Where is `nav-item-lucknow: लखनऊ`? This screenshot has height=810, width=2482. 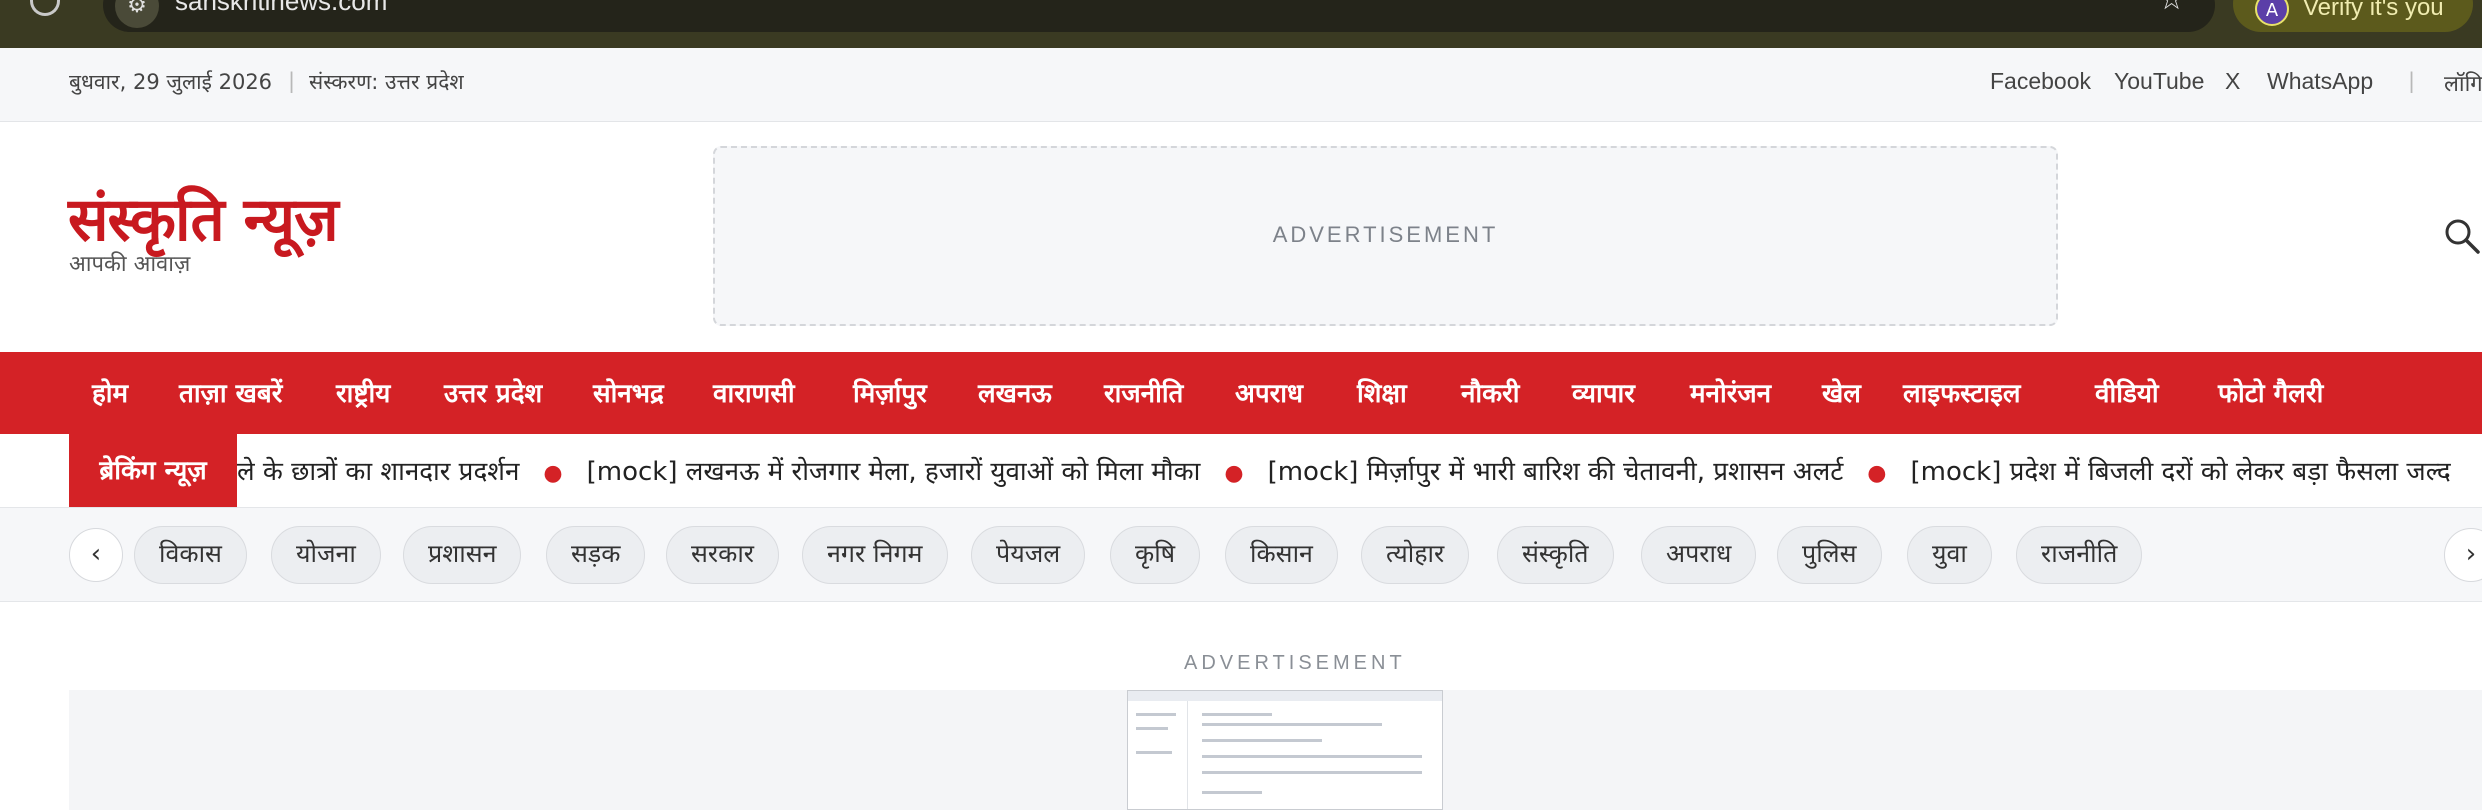 nav-item-lucknow: लखनऊ is located at coordinates (1015, 392).